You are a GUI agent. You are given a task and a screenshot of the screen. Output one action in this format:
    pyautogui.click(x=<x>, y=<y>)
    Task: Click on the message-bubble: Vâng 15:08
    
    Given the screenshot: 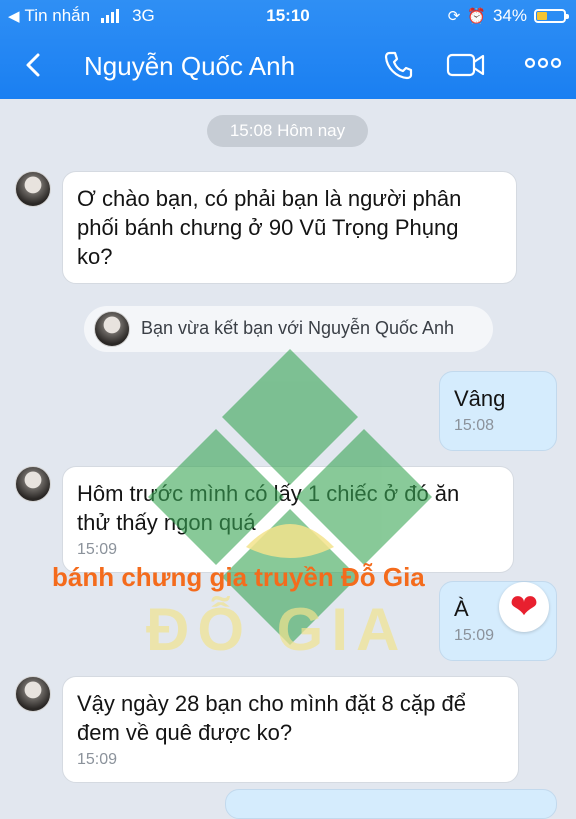 What is the action you would take?
    pyautogui.click(x=498, y=411)
    